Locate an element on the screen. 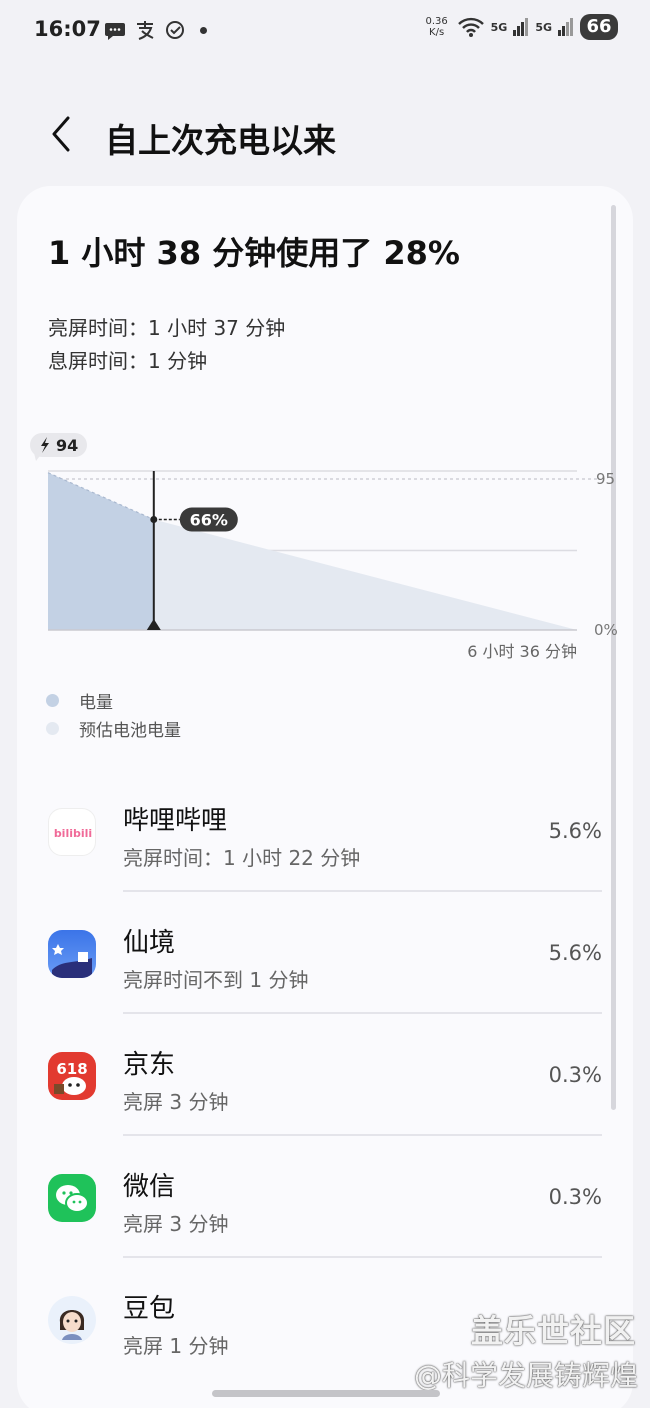 Image resolution: width=650 pixels, height=1408 pixels. network-speed: 0.36 K/s is located at coordinates (437, 27).